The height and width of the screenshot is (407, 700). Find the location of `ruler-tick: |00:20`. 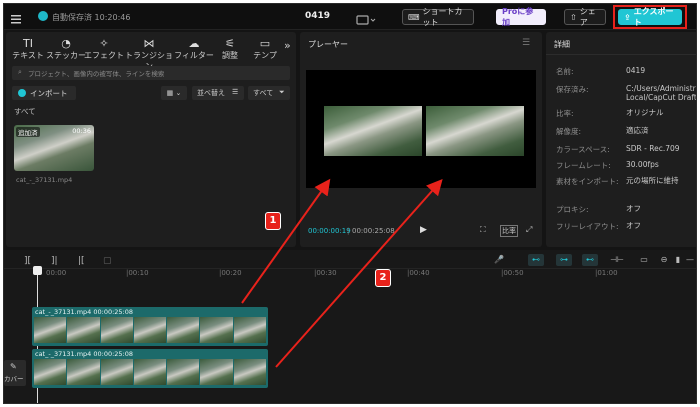

ruler-tick: |00:20 is located at coordinates (230, 273).